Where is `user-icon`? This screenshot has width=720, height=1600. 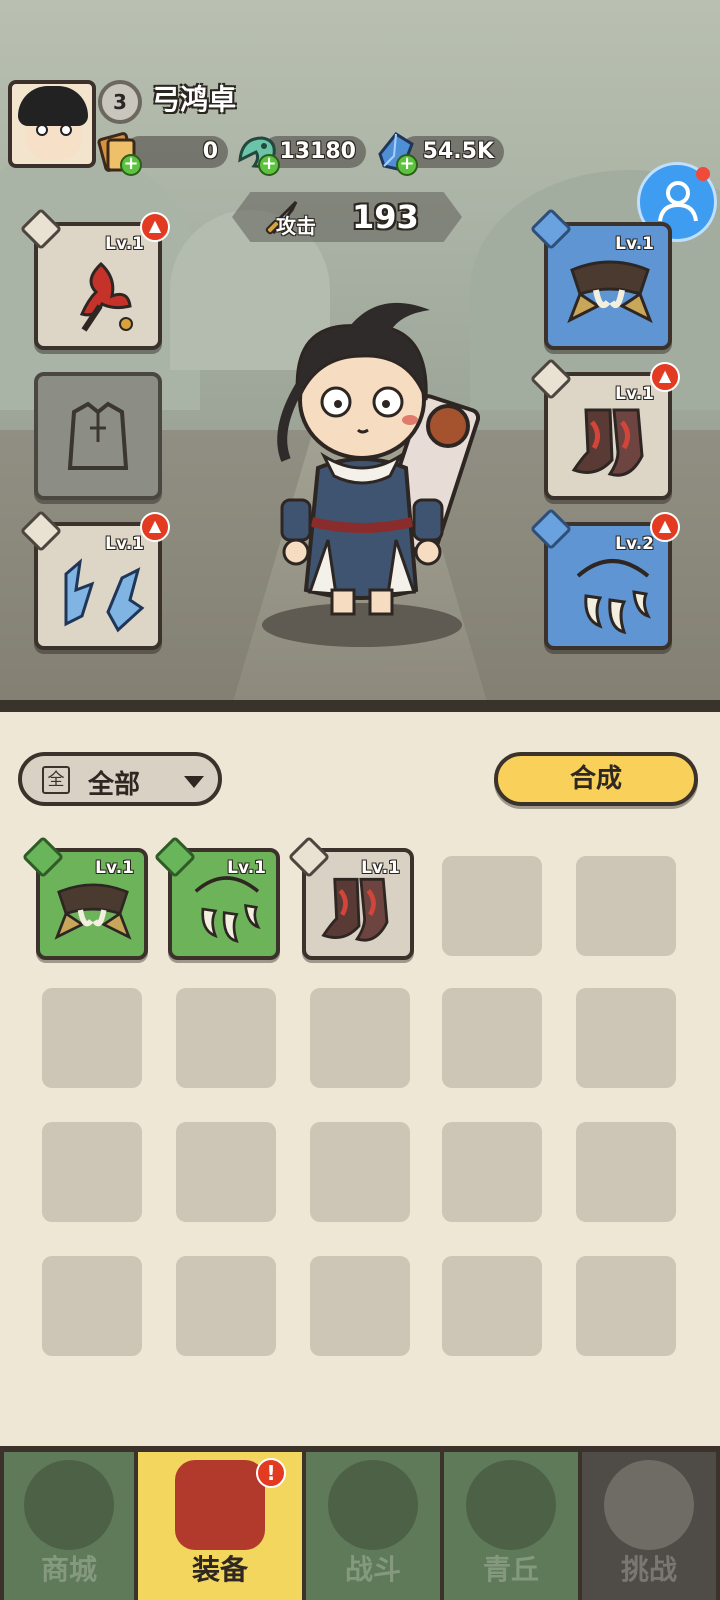
user-icon is located at coordinates (678, 201).